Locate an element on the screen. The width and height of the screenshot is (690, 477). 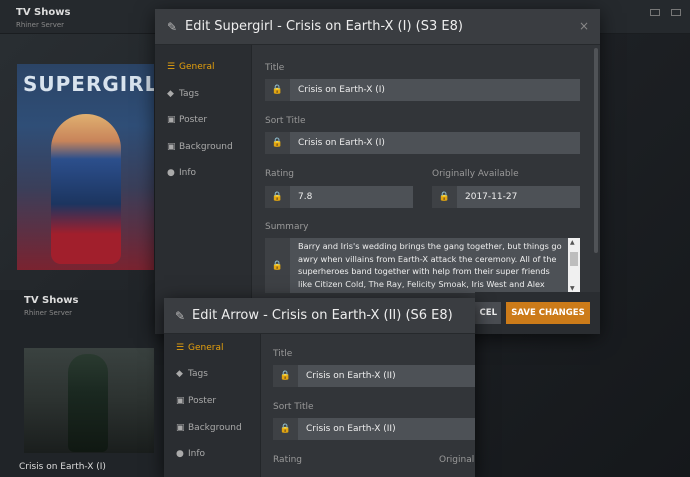
scroll-up-icon: ▲ is located at coordinates (572, 242).